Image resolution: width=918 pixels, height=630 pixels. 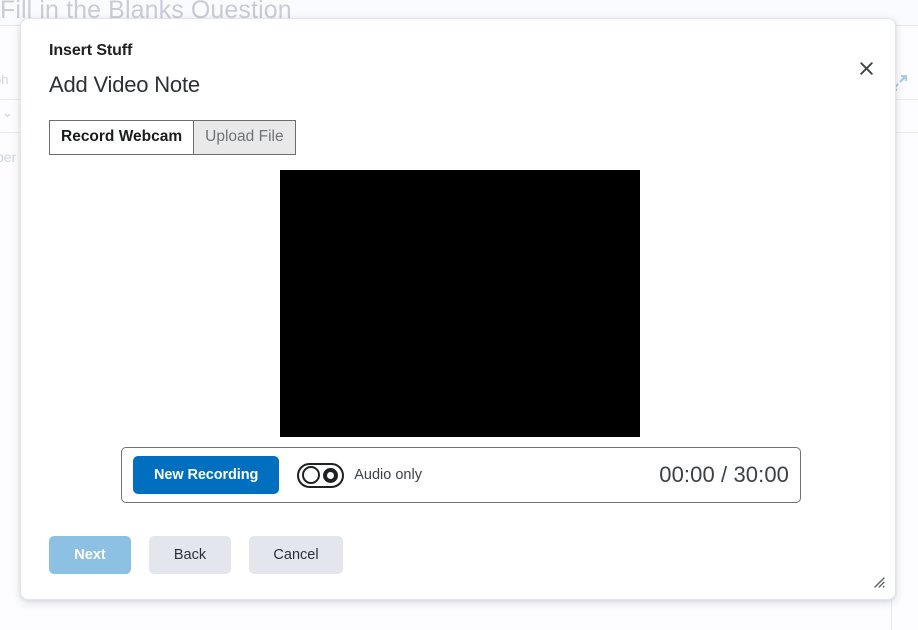 I want to click on next-button: Next, so click(x=90, y=555).